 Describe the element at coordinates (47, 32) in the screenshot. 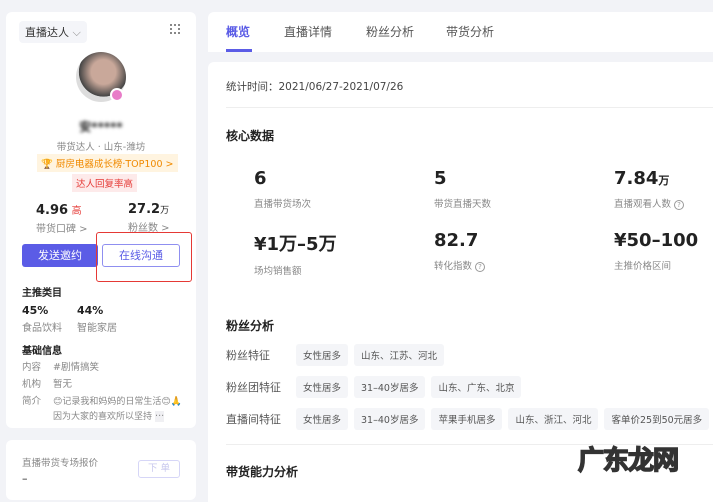

I see `role-select-label: 直播达人` at that location.